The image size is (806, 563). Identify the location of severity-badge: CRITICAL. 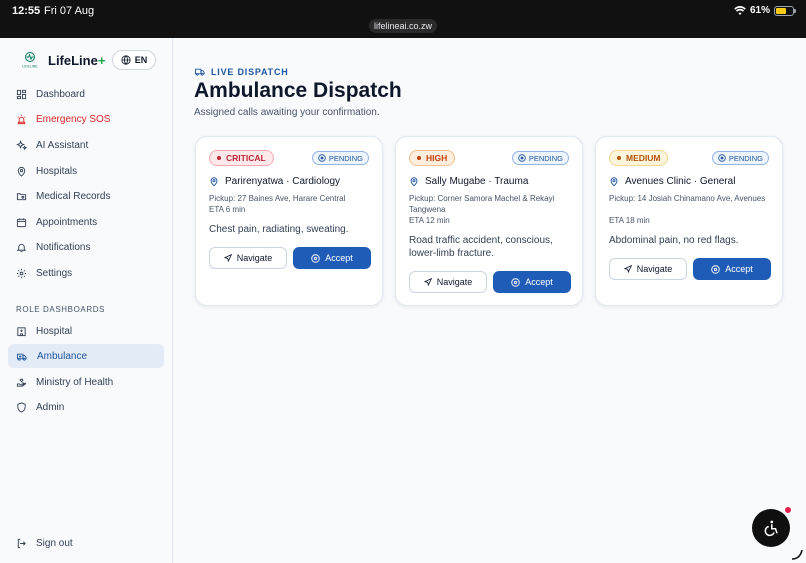
(241, 158).